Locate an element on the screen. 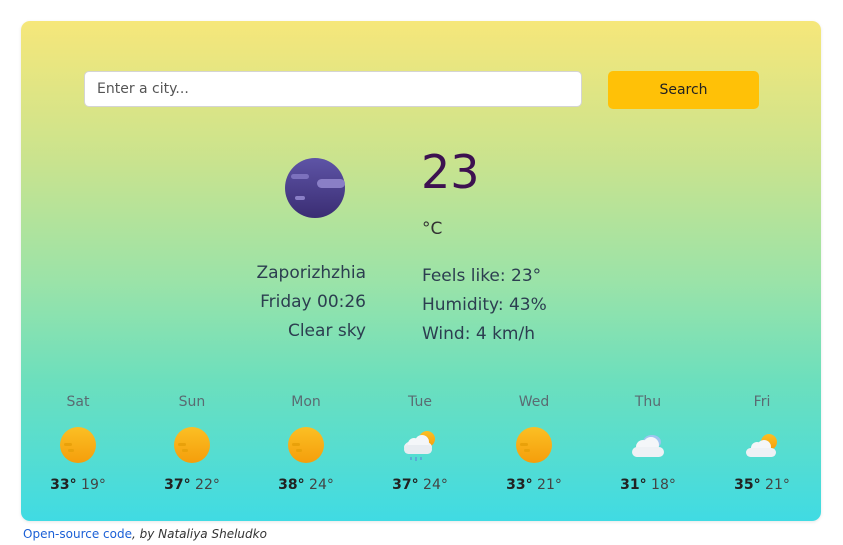 The height and width of the screenshot is (545, 843). forecast-max-temp: 38° is located at coordinates (291, 485).